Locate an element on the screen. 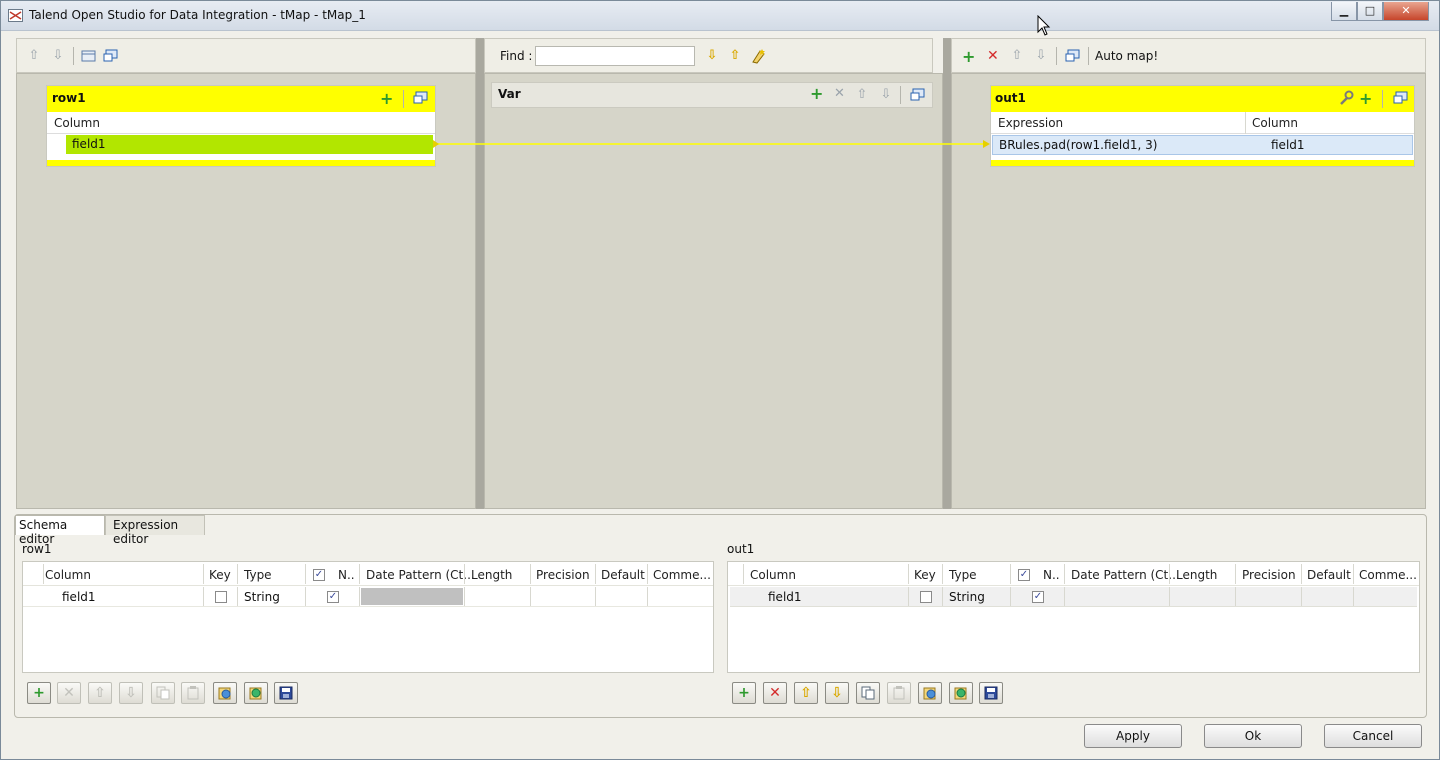 The image size is (1440, 760). minimize-button: ▁ is located at coordinates (1344, 11).